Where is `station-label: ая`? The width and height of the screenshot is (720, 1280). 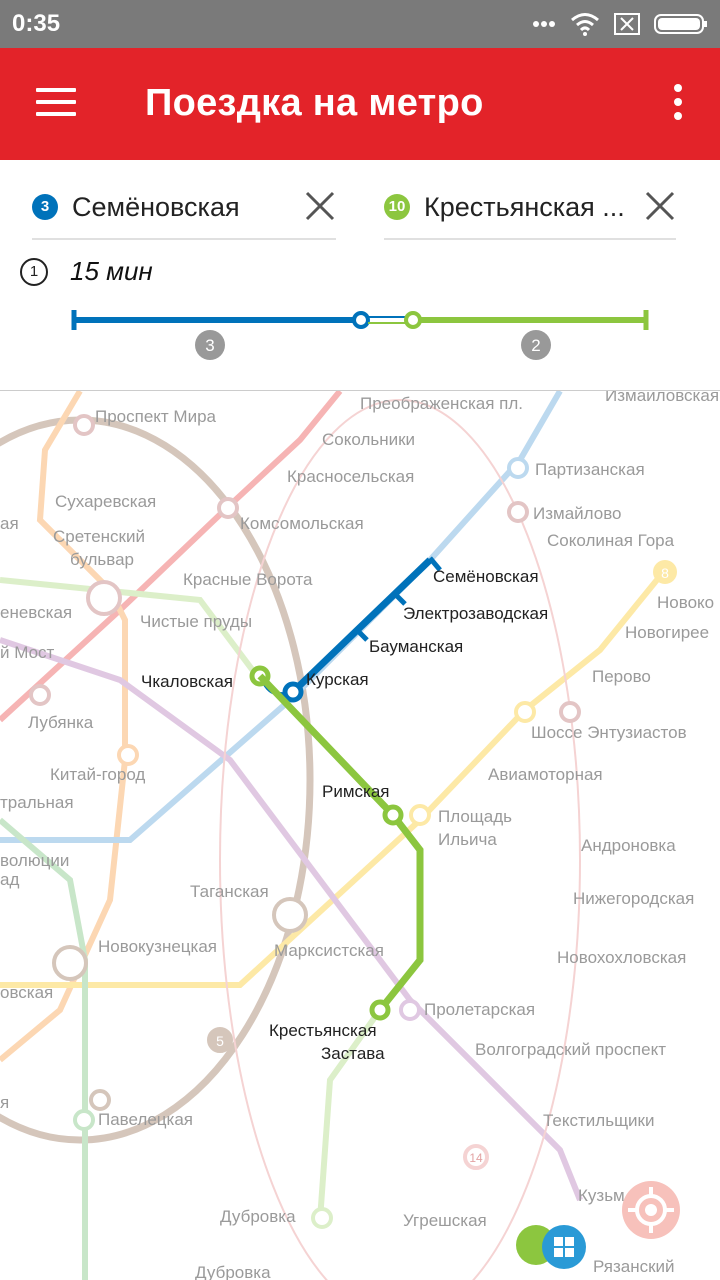
station-label: ая is located at coordinates (9, 524).